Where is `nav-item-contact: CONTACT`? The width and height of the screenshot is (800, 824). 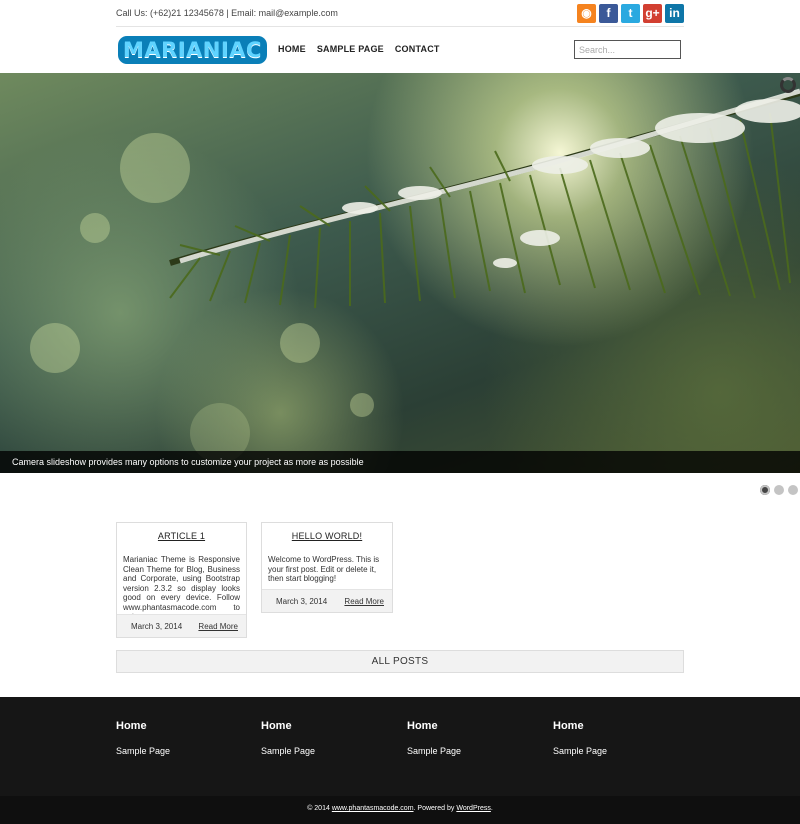
nav-item-contact: CONTACT is located at coordinates (417, 49).